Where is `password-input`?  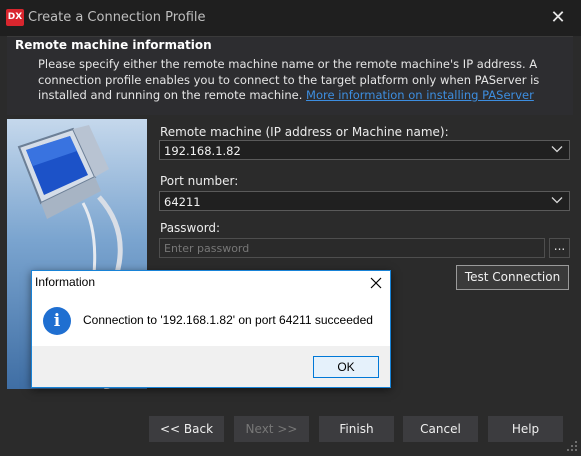 password-input is located at coordinates (347, 248).